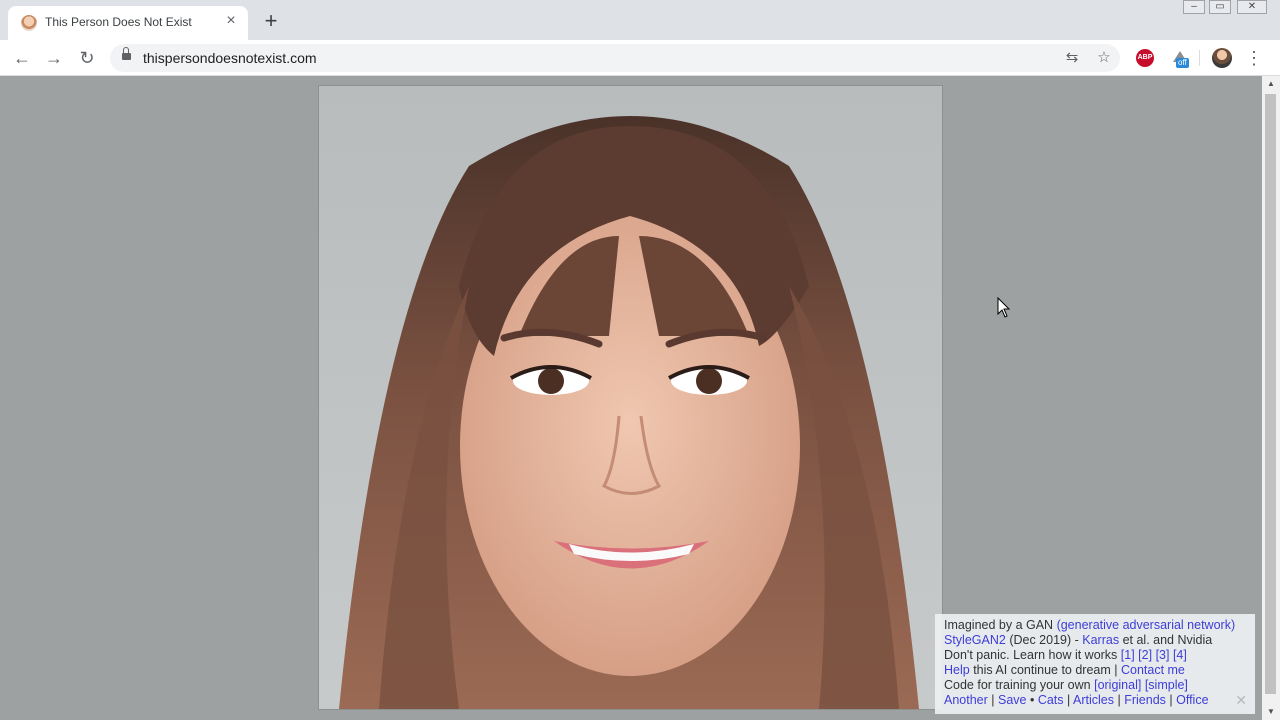 The width and height of the screenshot is (1280, 720). I want to click on help-link: Help, so click(957, 670).